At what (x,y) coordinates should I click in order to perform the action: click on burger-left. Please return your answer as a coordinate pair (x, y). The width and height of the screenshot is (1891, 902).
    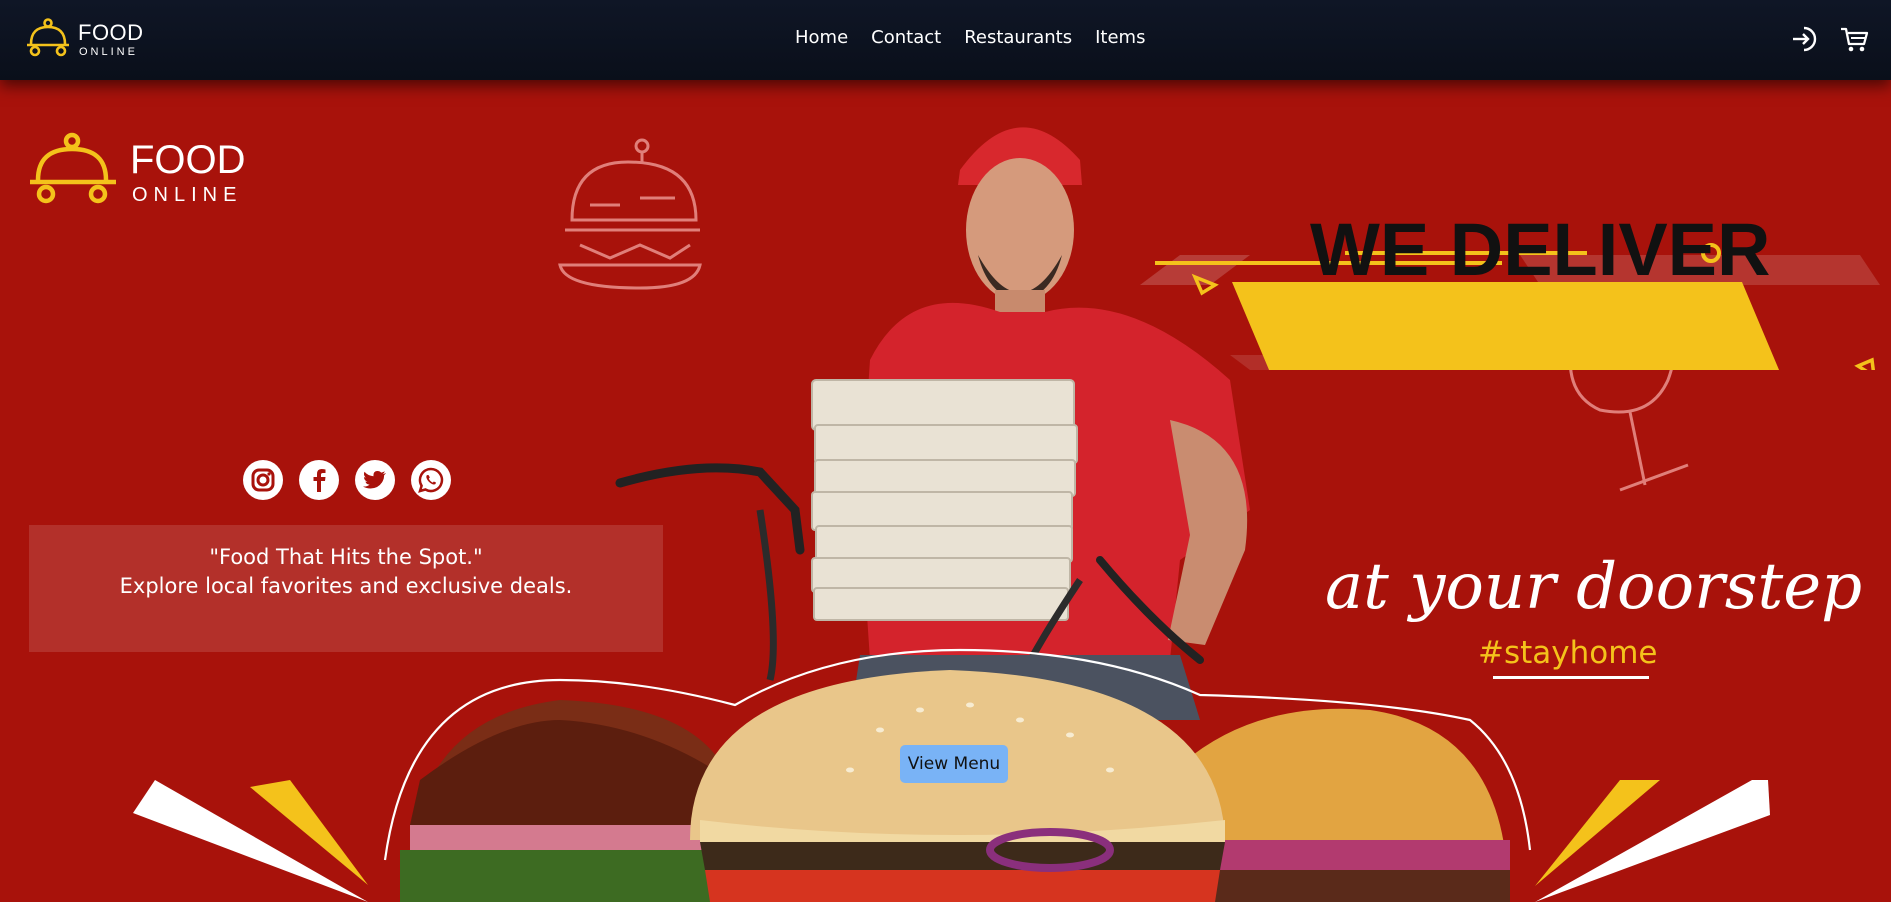
    Looking at the image, I should click on (570, 801).